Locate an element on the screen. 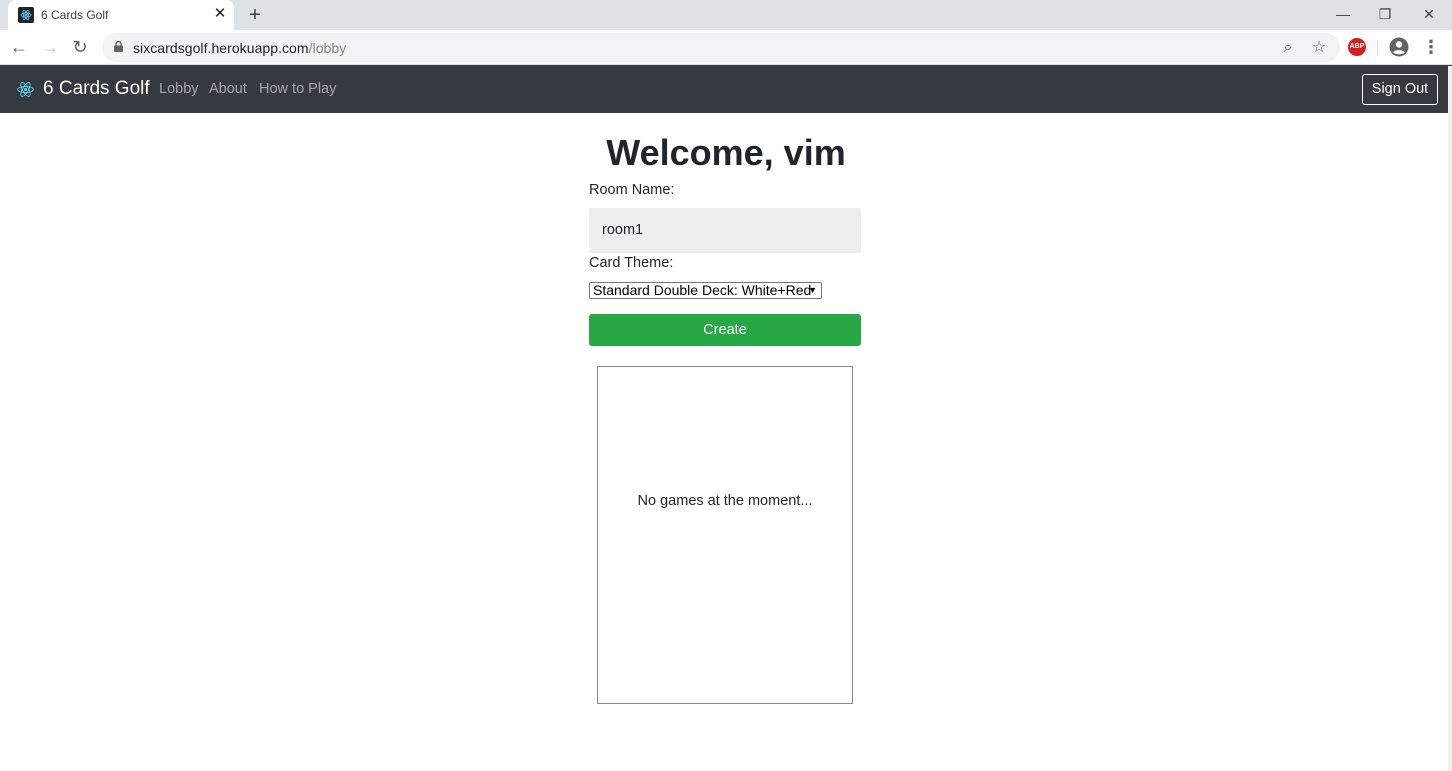 Image resolution: width=1452 pixels, height=771 pixels. profile-icon is located at coordinates (1399, 47).